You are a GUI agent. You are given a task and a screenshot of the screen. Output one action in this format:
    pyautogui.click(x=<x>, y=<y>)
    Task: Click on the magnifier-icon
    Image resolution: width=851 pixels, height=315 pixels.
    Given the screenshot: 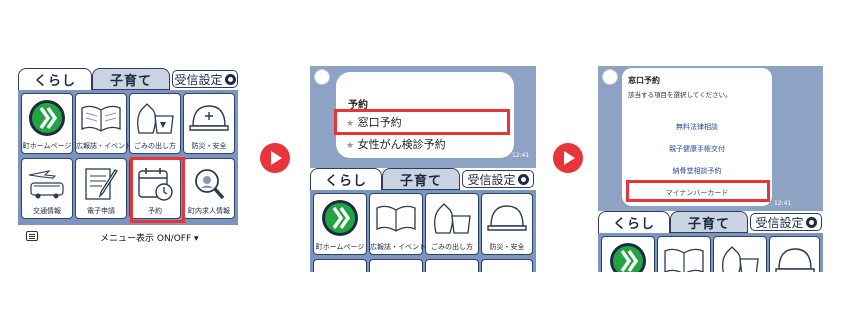 What is the action you would take?
    pyautogui.click(x=210, y=184)
    